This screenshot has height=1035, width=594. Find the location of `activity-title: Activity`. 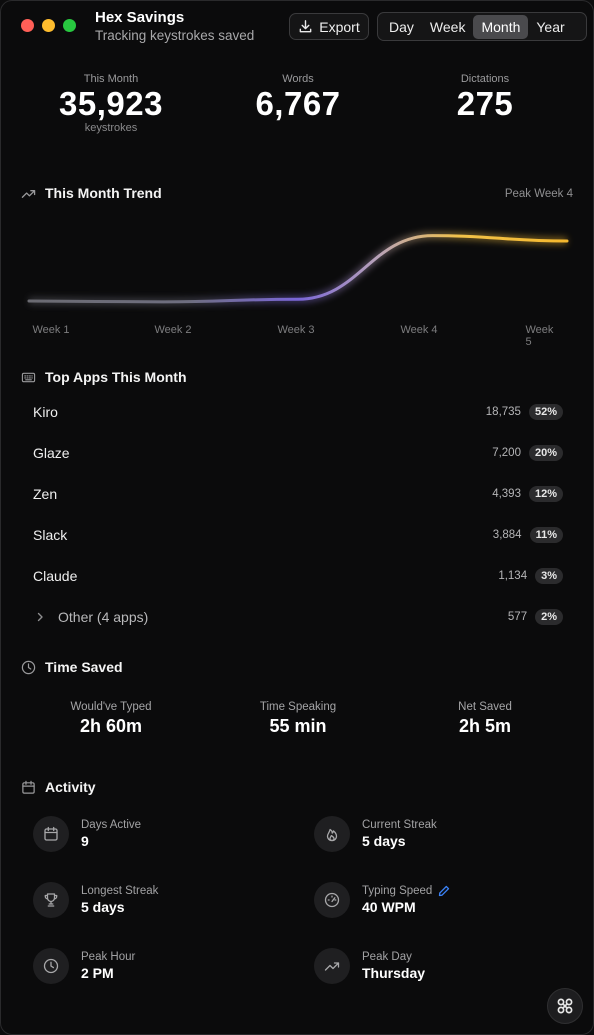

activity-title: Activity is located at coordinates (70, 787).